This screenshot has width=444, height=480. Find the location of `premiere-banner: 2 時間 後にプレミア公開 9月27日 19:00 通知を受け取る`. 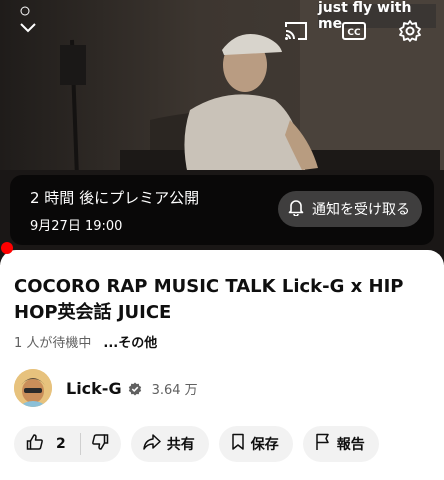

premiere-banner: 2 時間 後にプレミア公開 9月27日 19:00 通知を受け取る is located at coordinates (222, 210).